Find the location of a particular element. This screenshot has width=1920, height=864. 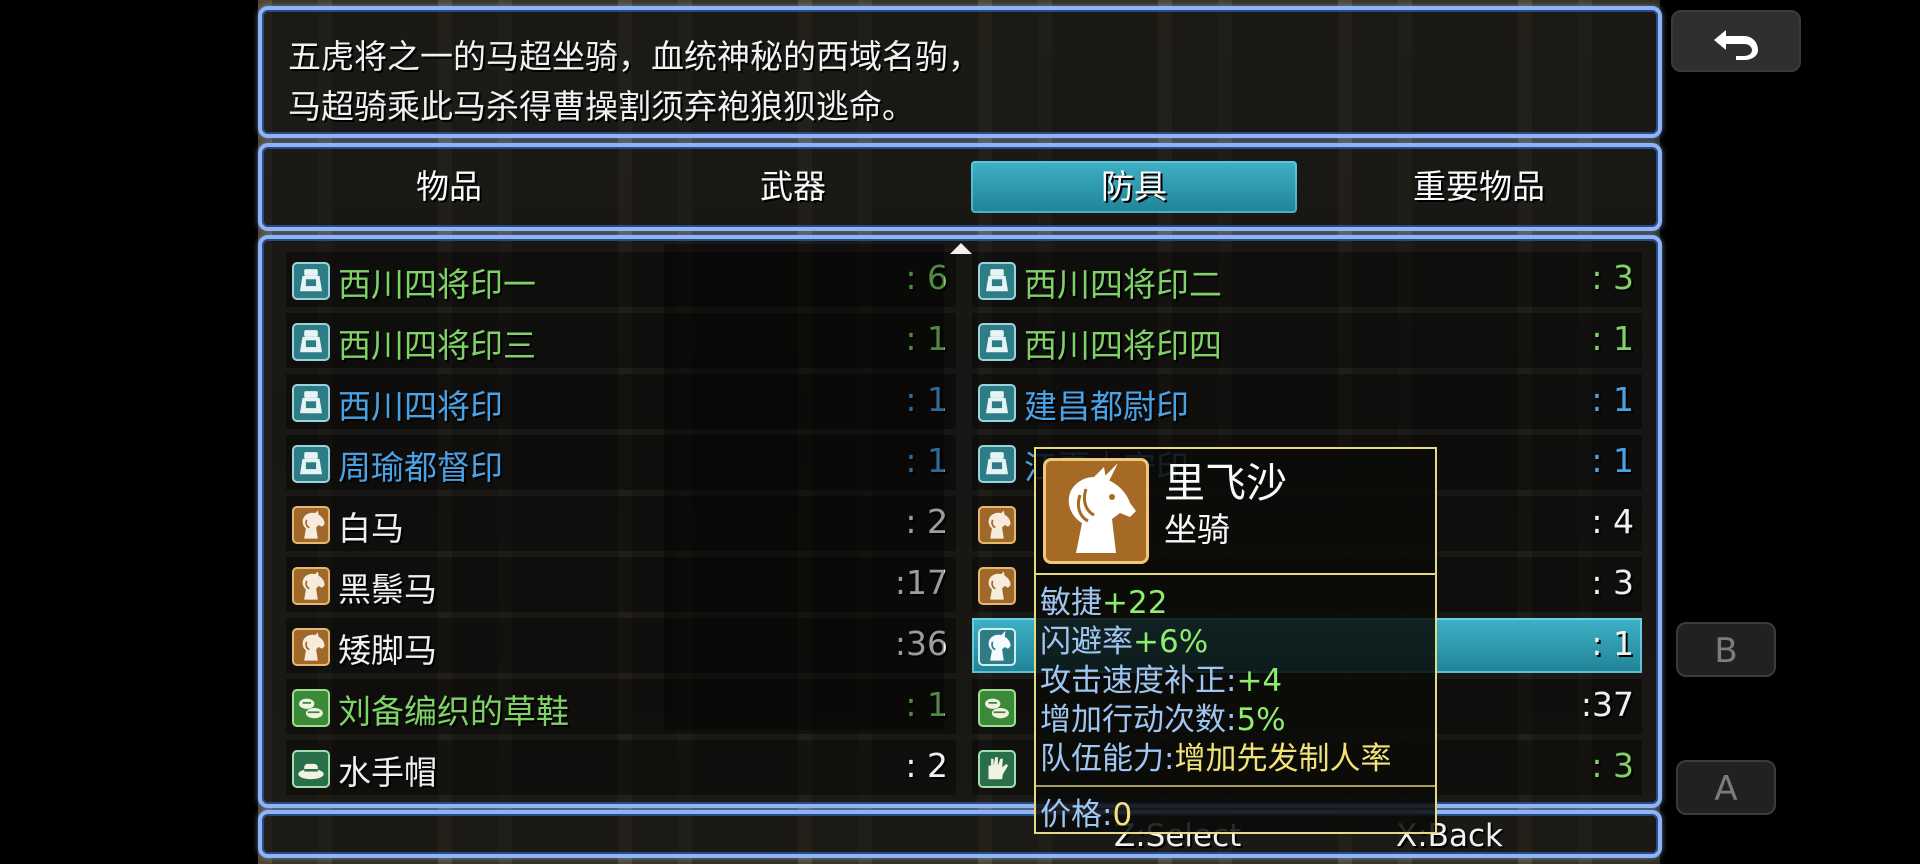

item-name: 建昌都尉印 is located at coordinates (1106, 406).